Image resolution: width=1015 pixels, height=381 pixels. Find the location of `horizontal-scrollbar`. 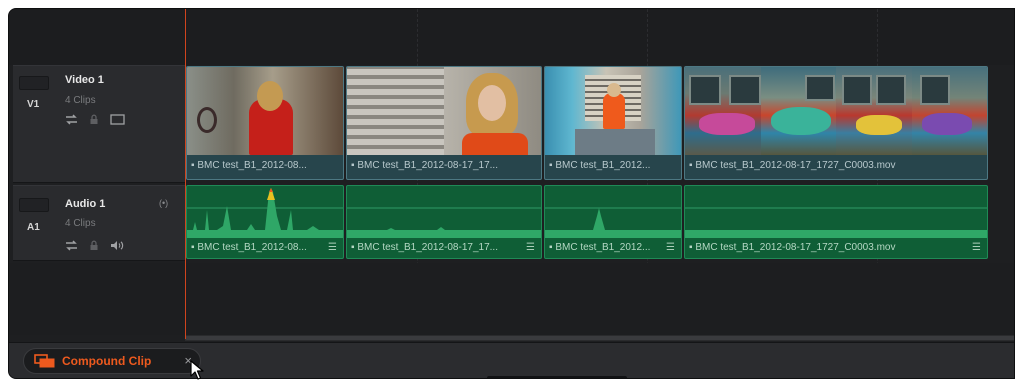

horizontal-scrollbar is located at coordinates (599, 338).